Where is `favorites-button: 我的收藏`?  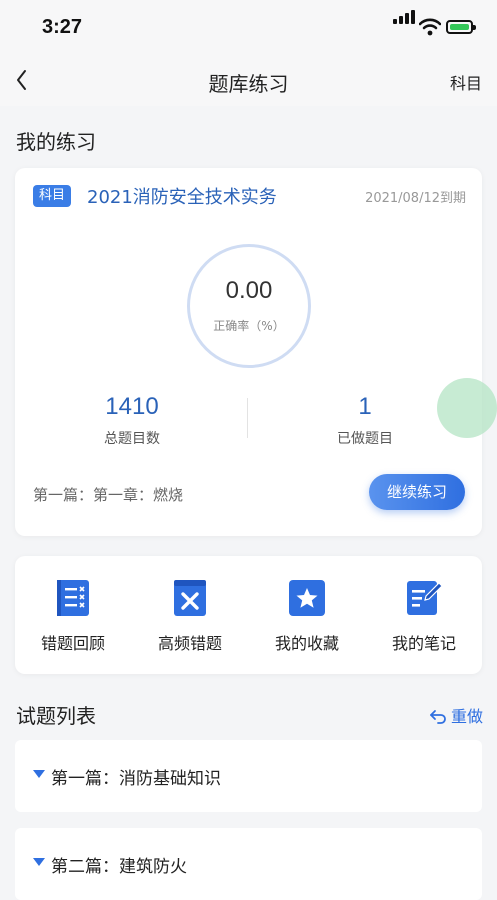
favorites-button: 我的收藏 is located at coordinates (307, 615).